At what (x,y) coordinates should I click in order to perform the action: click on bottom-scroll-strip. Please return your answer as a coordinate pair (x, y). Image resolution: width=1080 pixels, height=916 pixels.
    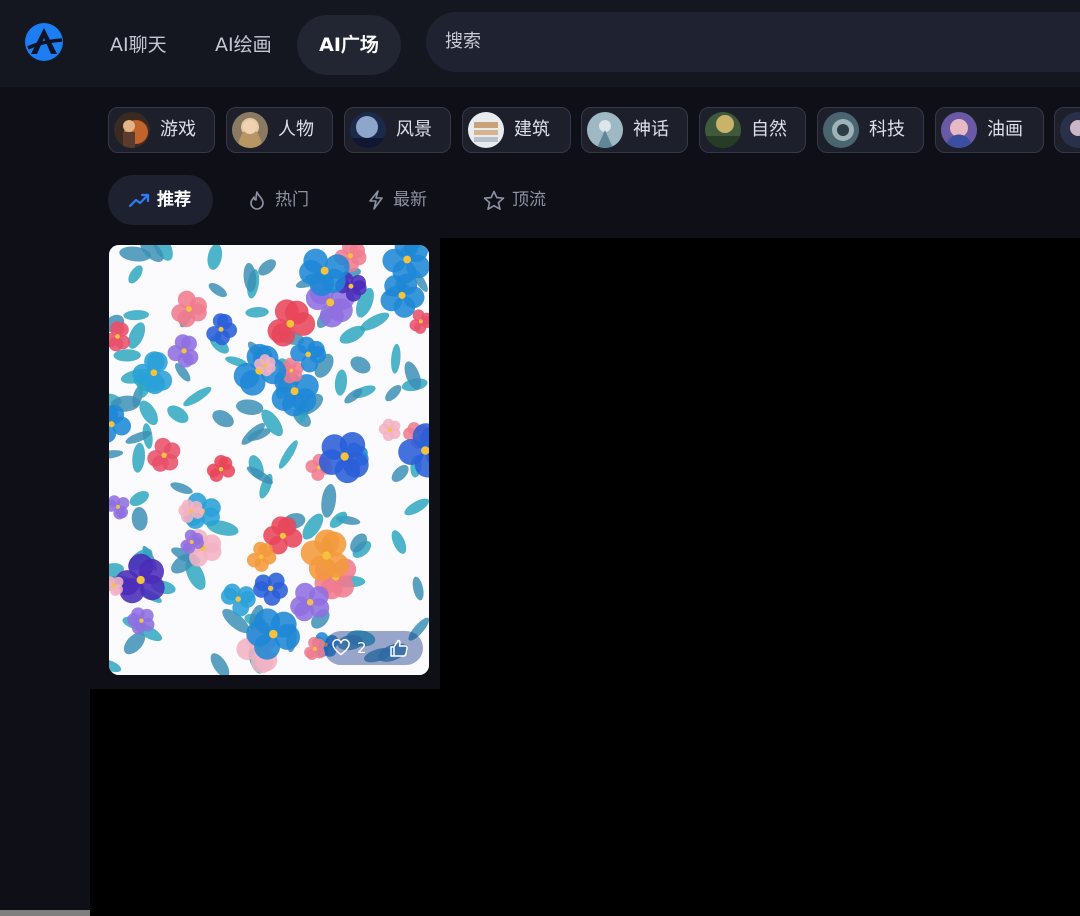
    Looking at the image, I should click on (45, 913).